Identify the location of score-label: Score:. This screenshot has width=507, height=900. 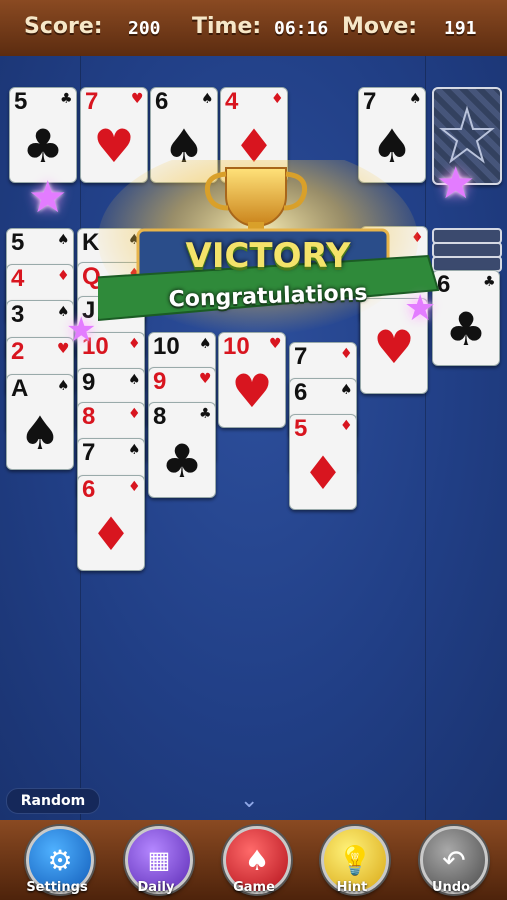
(63, 26).